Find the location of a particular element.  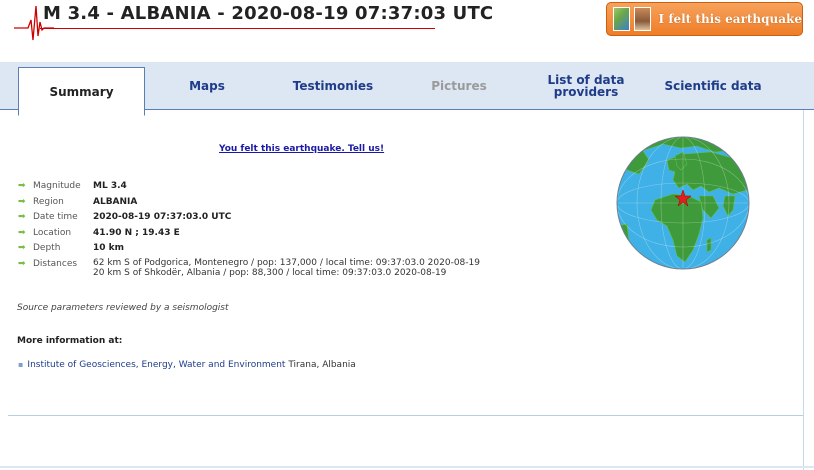

i-felt-this-earthquake-button: I felt this earthquake is located at coordinates (704, 19).